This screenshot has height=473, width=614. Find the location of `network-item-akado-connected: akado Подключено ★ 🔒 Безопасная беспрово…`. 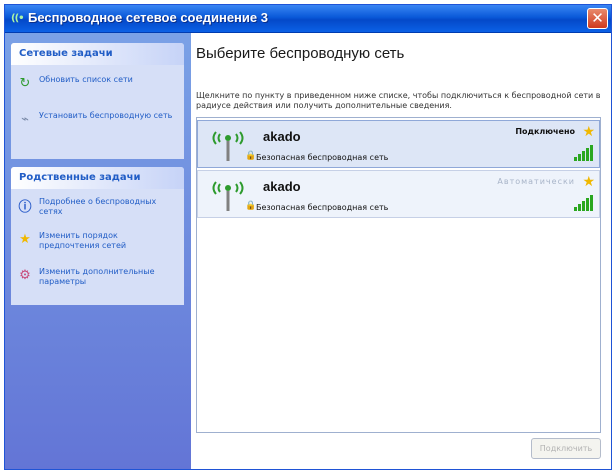

network-item-akado-connected: akado Подключено ★ 🔒 Безопасная беспрово… is located at coordinates (398, 144).